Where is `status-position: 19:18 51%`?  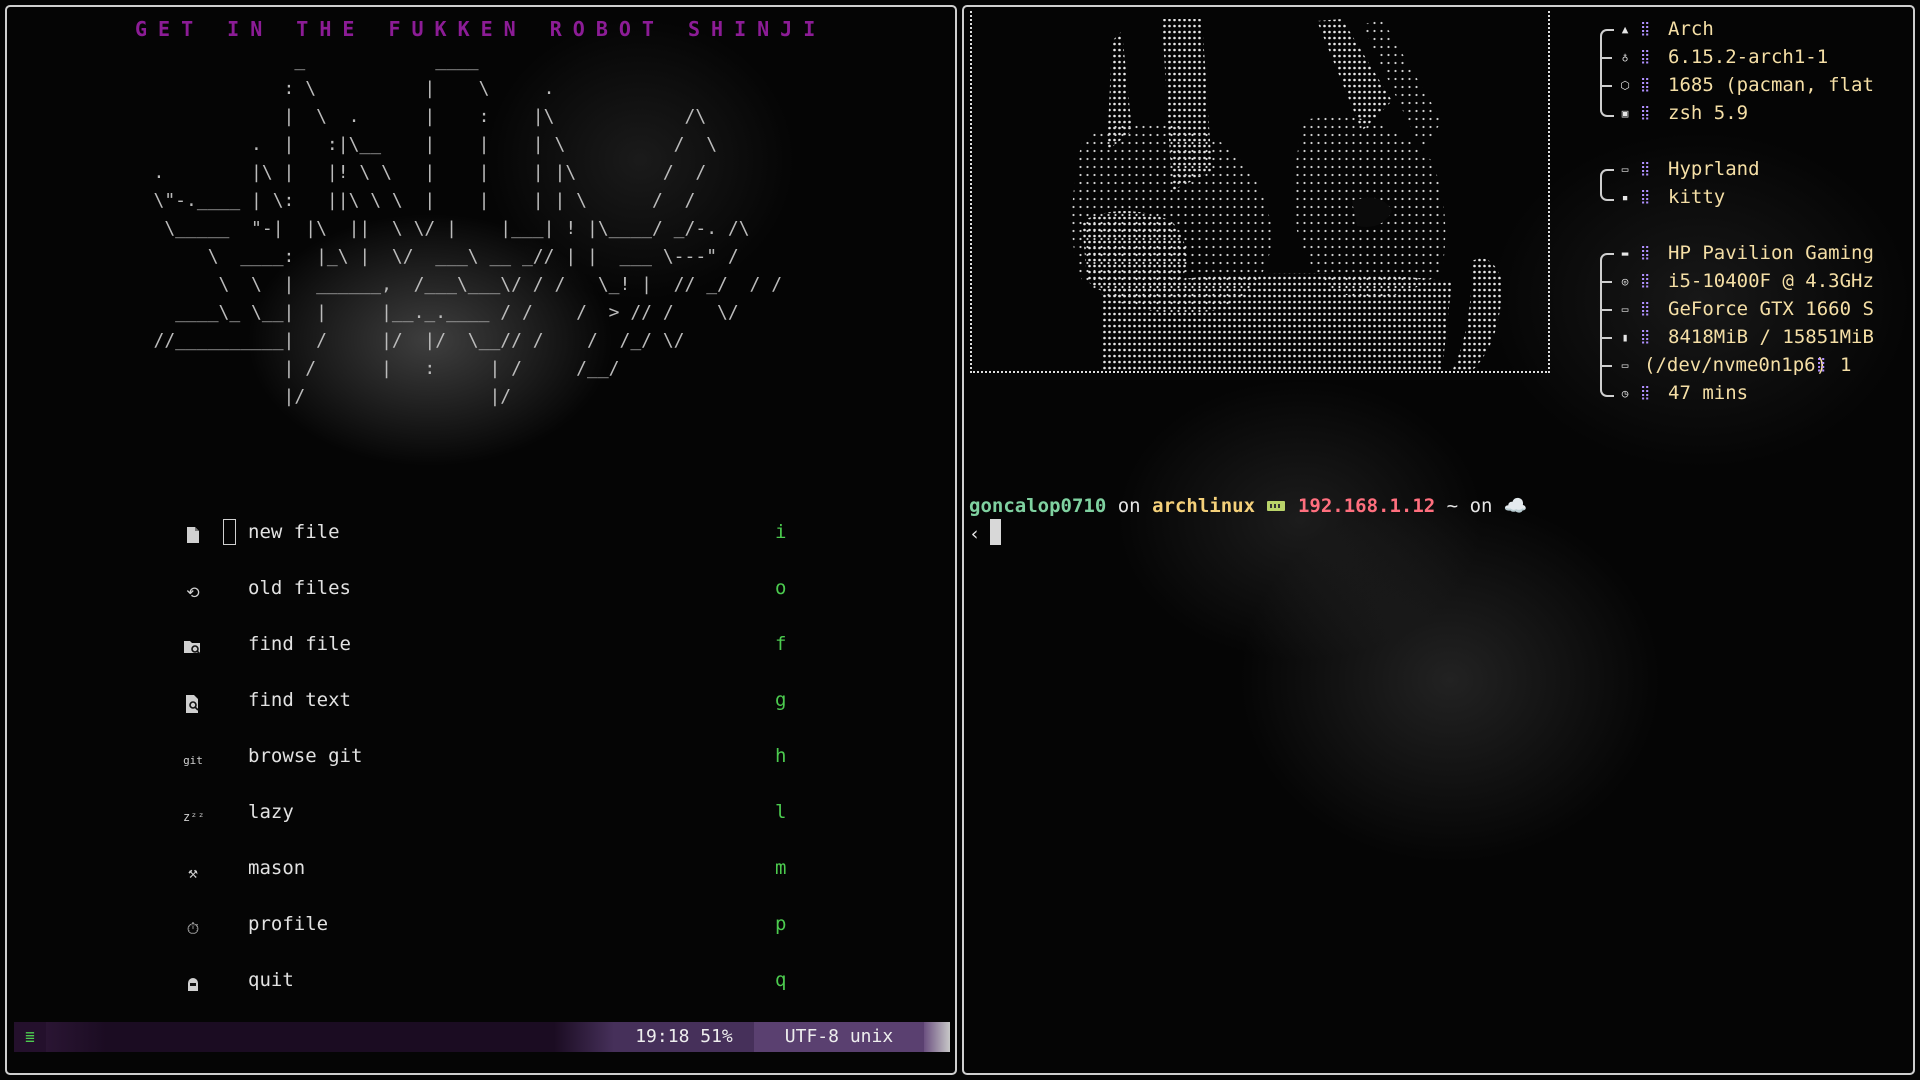
status-position: 19:18 51% is located at coordinates (684, 1037).